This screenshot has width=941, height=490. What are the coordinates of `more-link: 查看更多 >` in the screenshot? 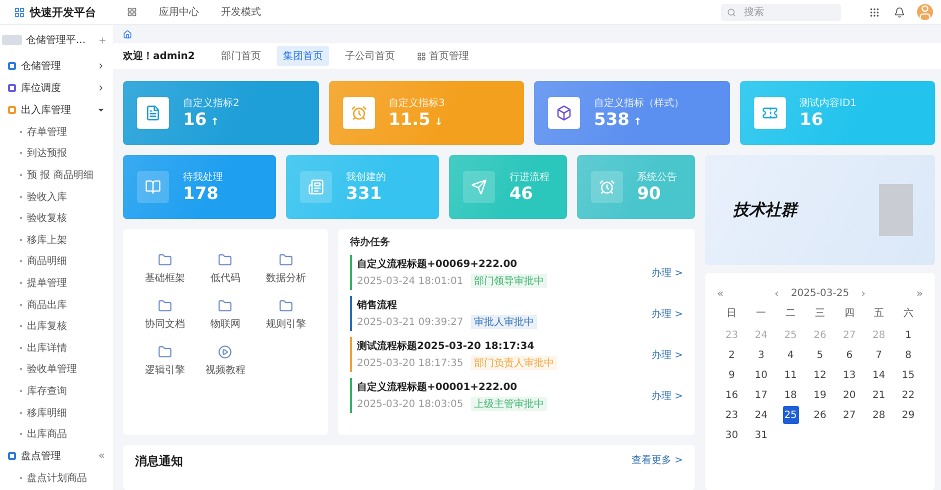 It's located at (657, 460).